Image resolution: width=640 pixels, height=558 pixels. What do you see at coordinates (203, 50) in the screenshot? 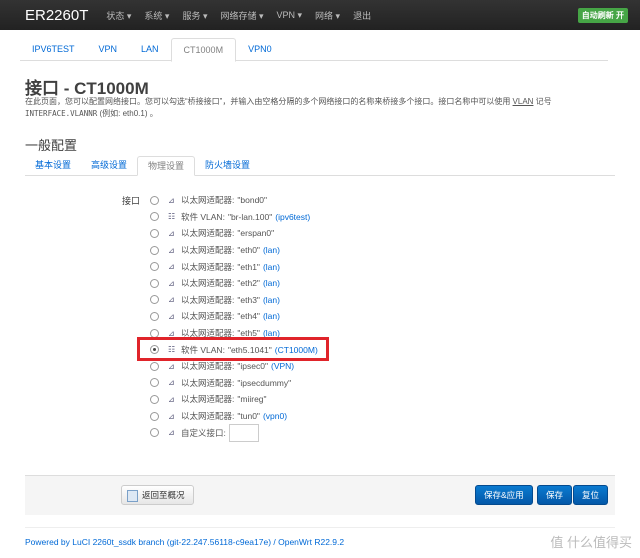
I see `tab-ct1000m: CT1000M` at bounding box center [203, 50].